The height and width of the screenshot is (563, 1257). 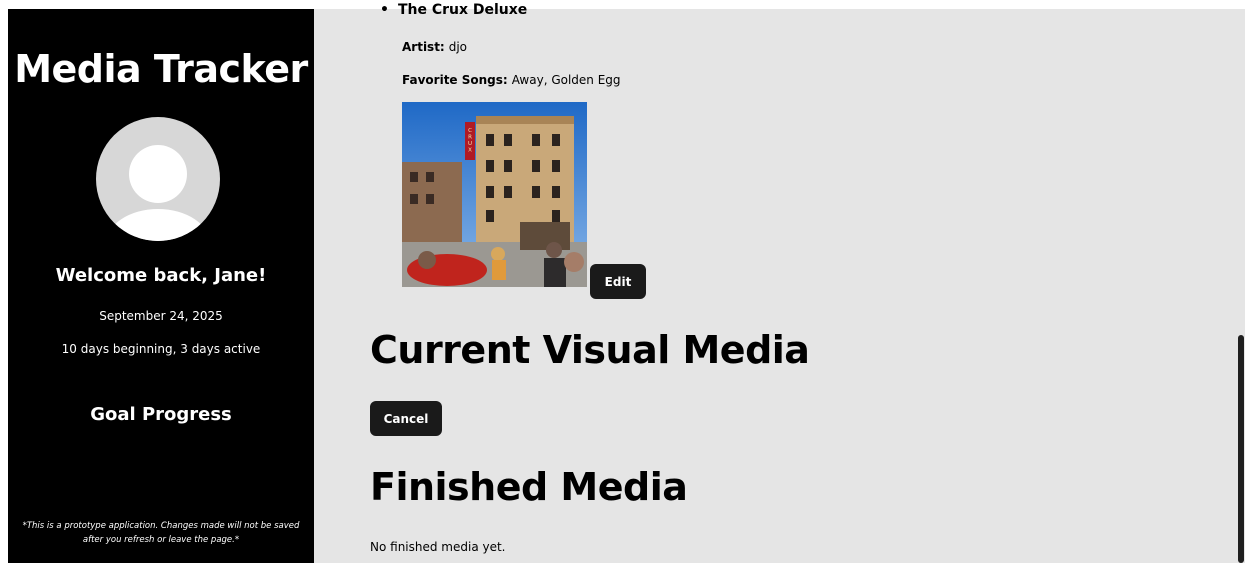 I want to click on goal-progress-heading: Goal Progress, so click(x=161, y=414).